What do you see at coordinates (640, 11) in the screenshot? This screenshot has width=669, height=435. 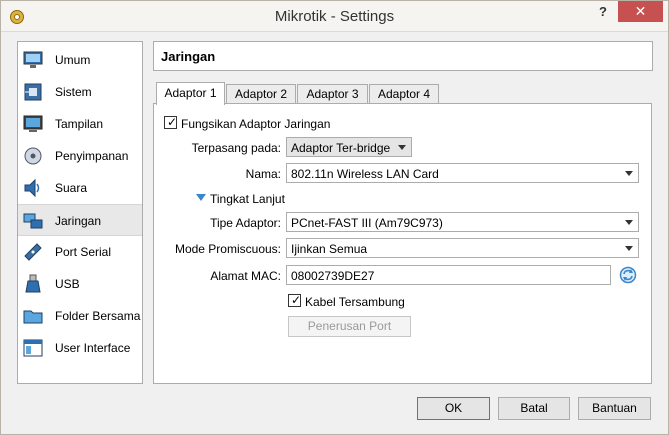 I see `close-button: ✕` at bounding box center [640, 11].